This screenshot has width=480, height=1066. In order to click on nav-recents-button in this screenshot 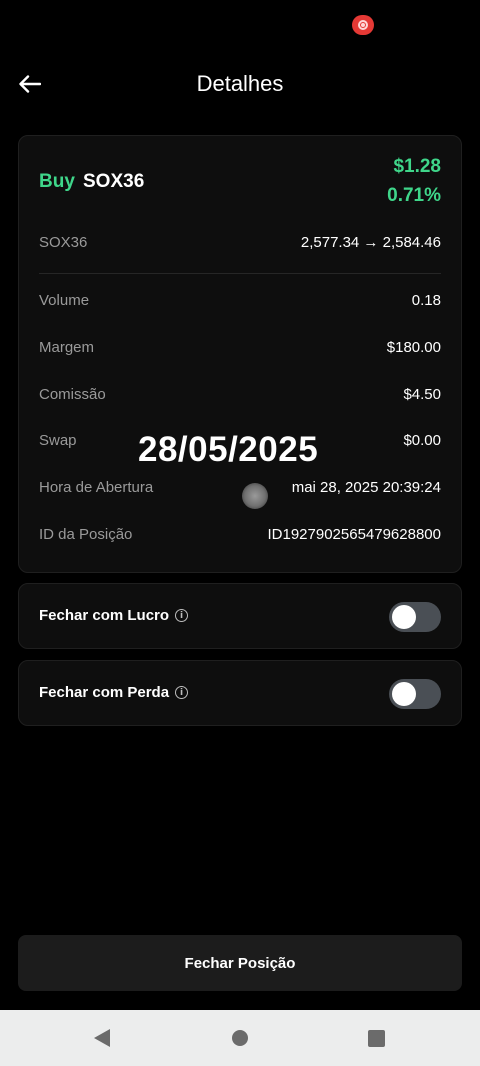, I will do `click(376, 1038)`.